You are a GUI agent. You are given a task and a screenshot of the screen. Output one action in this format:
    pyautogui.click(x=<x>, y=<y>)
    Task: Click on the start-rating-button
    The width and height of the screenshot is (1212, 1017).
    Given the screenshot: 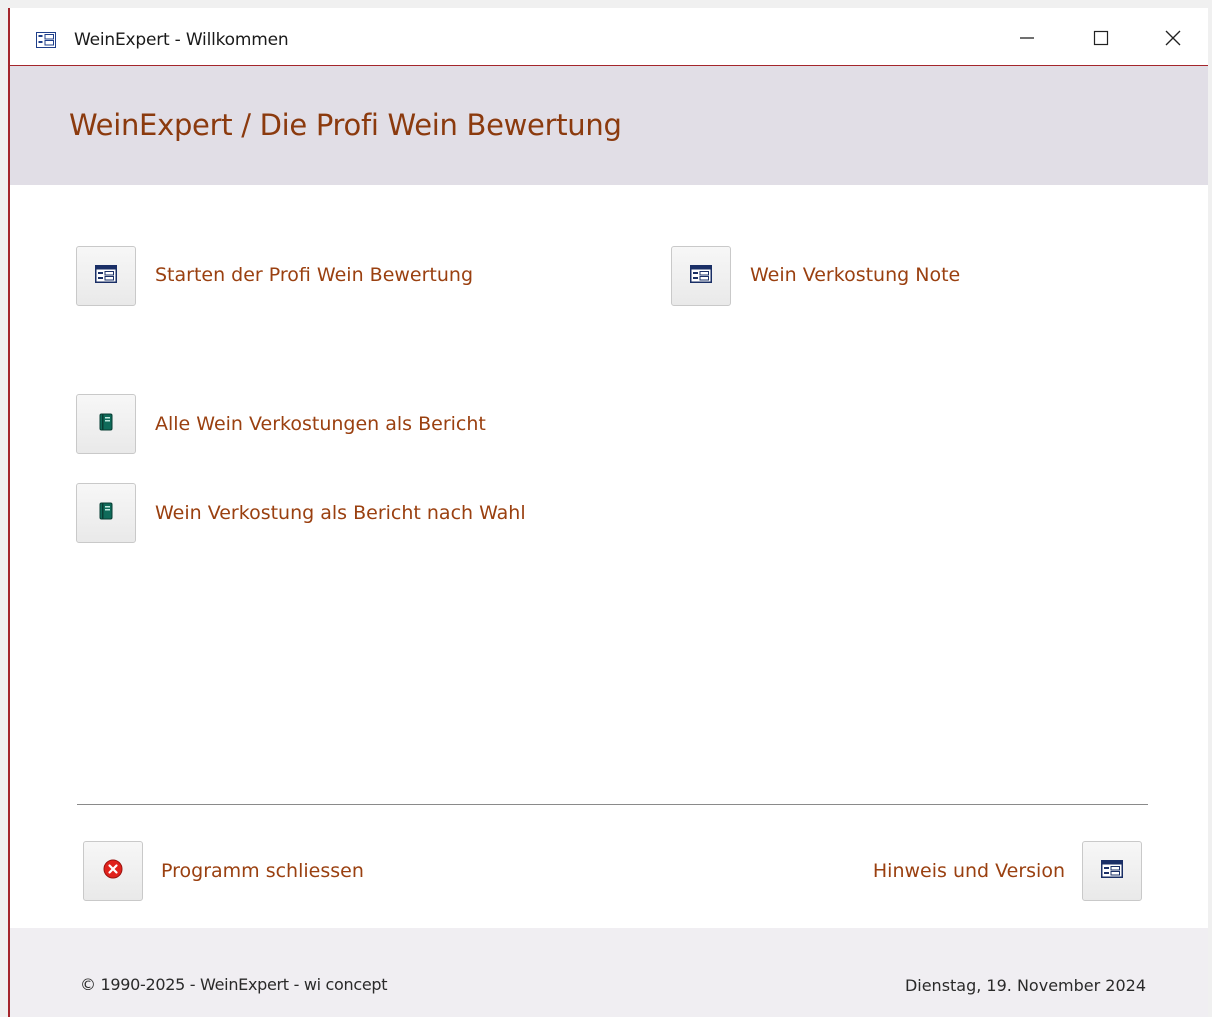 What is the action you would take?
    pyautogui.click(x=106, y=276)
    